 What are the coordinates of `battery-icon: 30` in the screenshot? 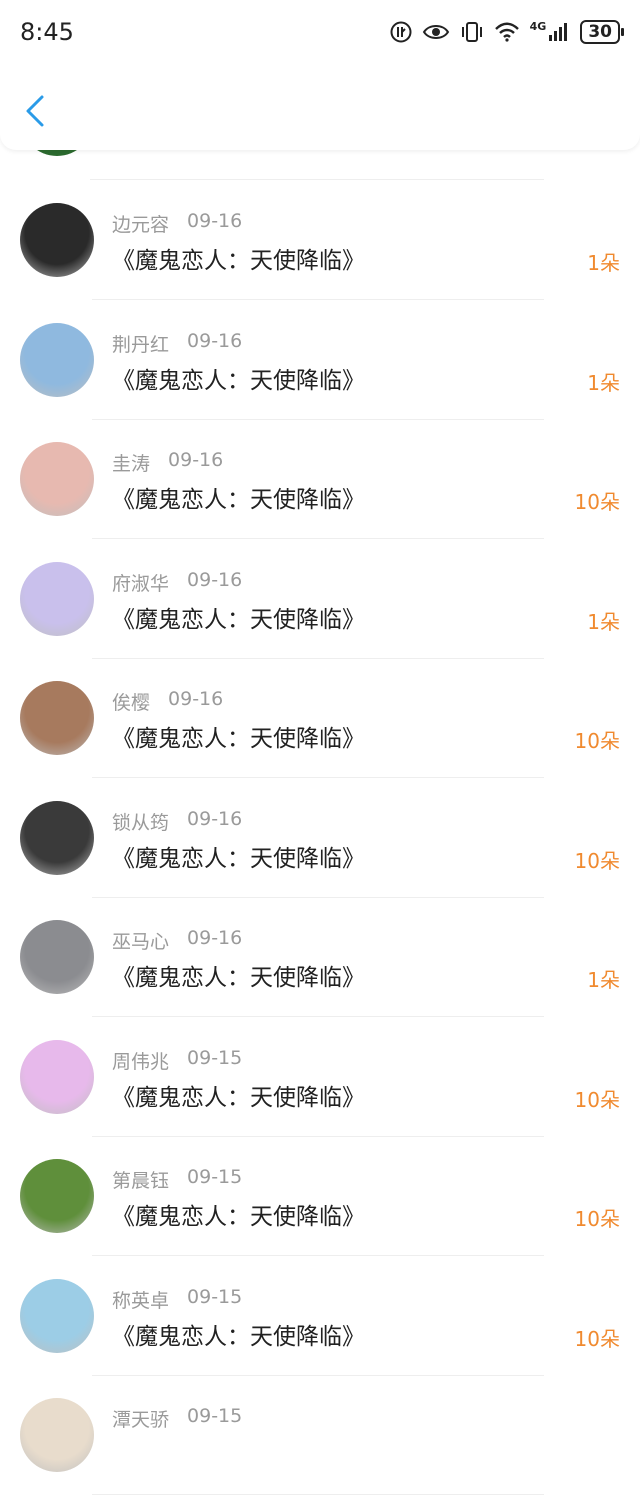 It's located at (602, 32).